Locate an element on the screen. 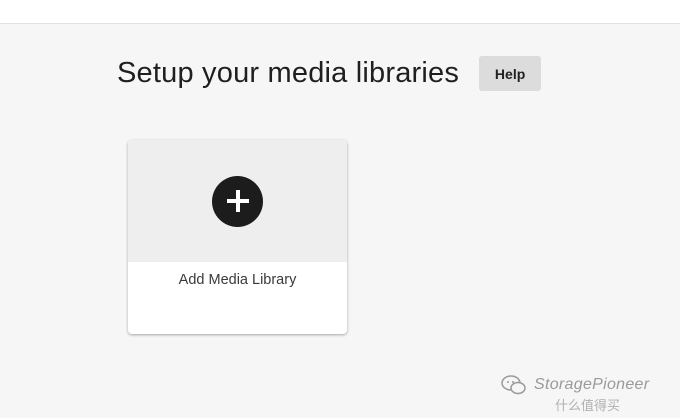 This screenshot has width=680, height=418. card-label: Add Media Library is located at coordinates (237, 280).